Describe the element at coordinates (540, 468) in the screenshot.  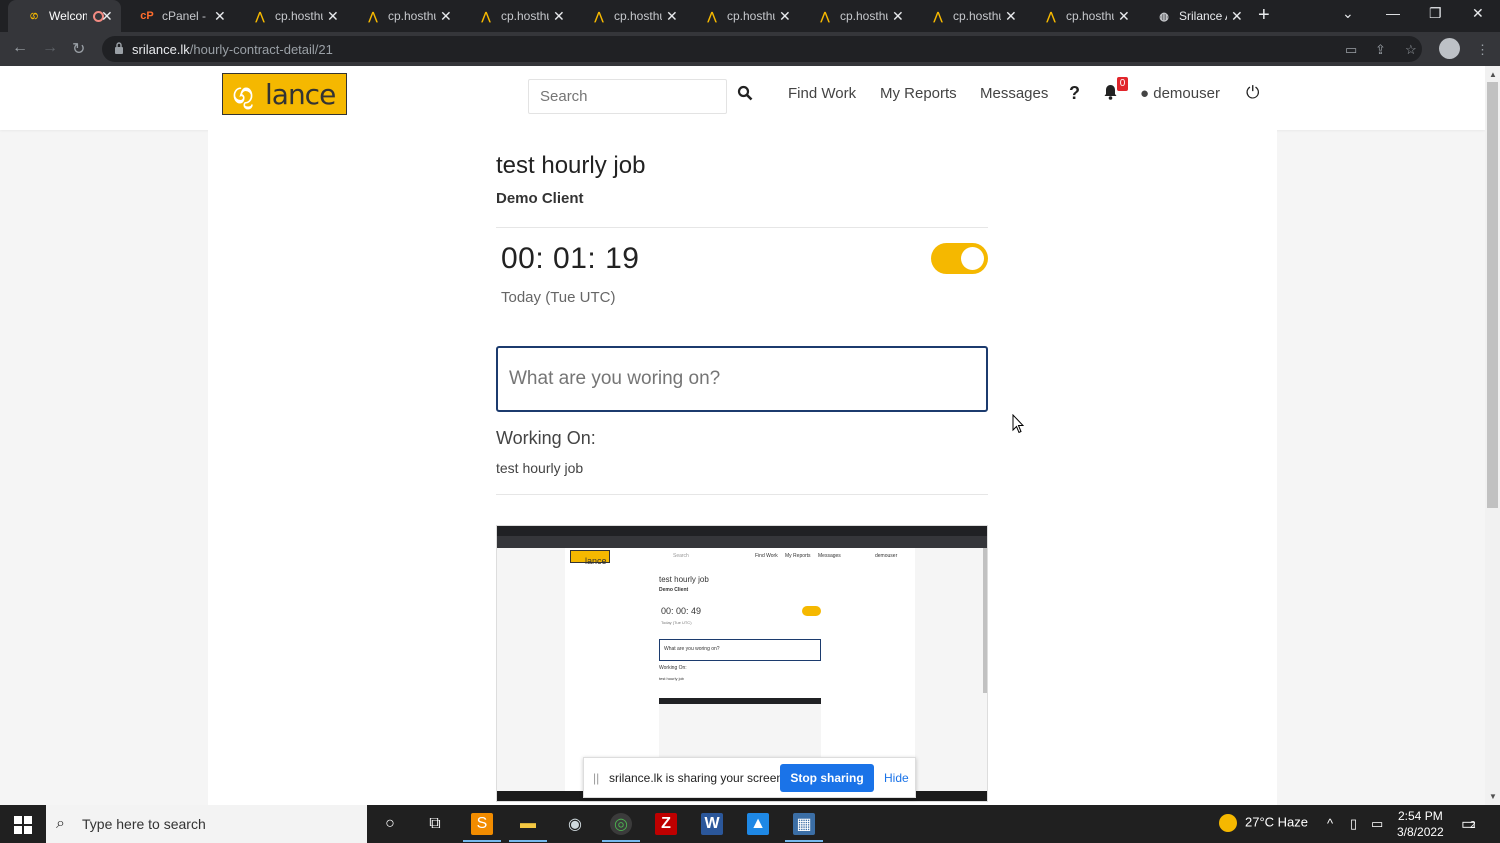
I see `working-on-value: test hourly job` at that location.